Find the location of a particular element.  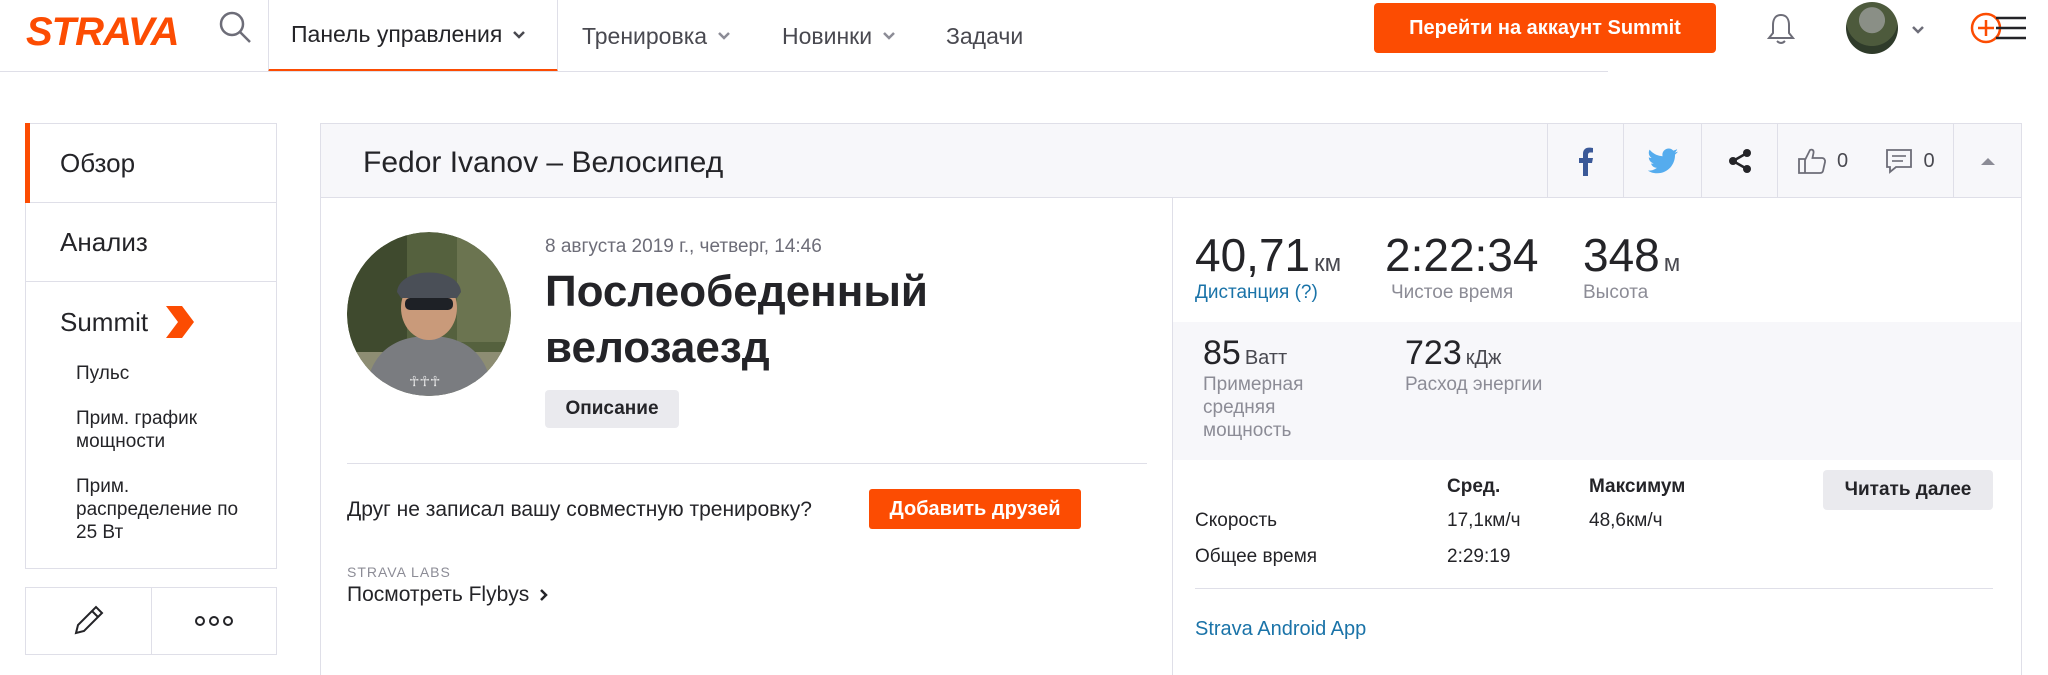

nav-tab-training: Тренировка is located at coordinates (656, 36).